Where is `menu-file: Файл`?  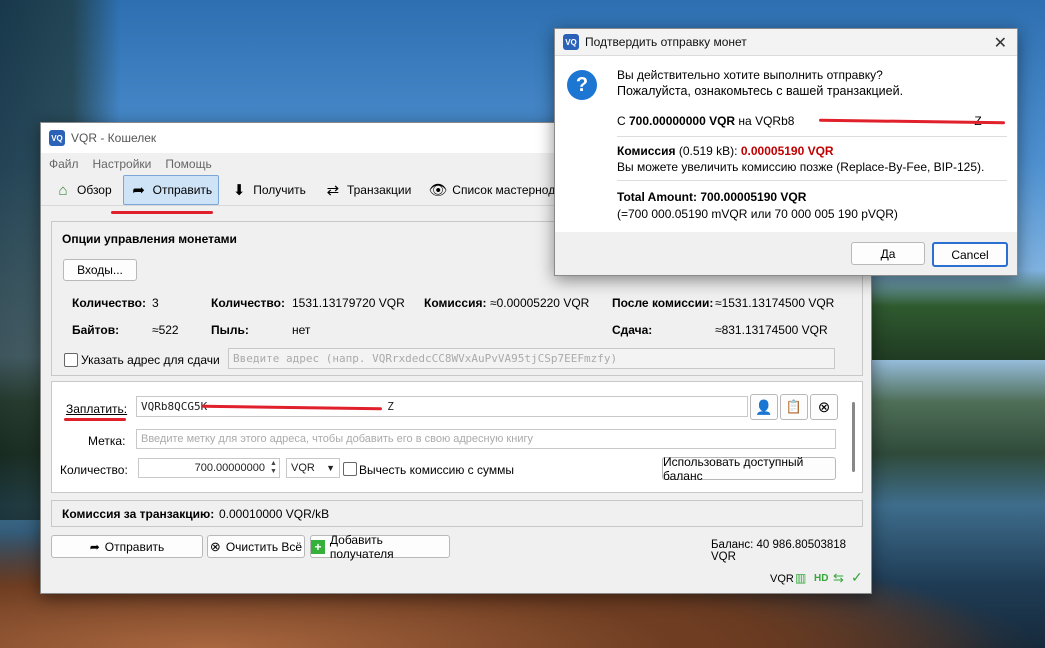
menu-file: Файл is located at coordinates (64, 164).